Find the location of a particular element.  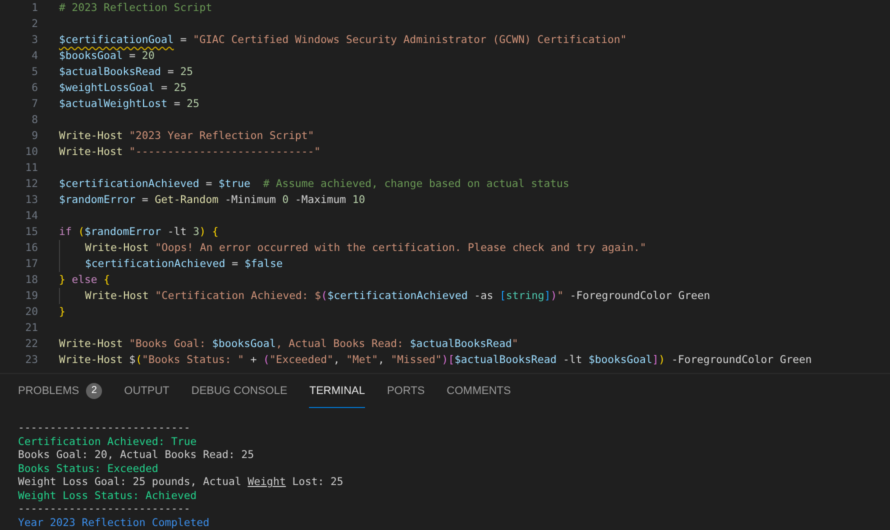

panel-tab: PORTS is located at coordinates (405, 391).